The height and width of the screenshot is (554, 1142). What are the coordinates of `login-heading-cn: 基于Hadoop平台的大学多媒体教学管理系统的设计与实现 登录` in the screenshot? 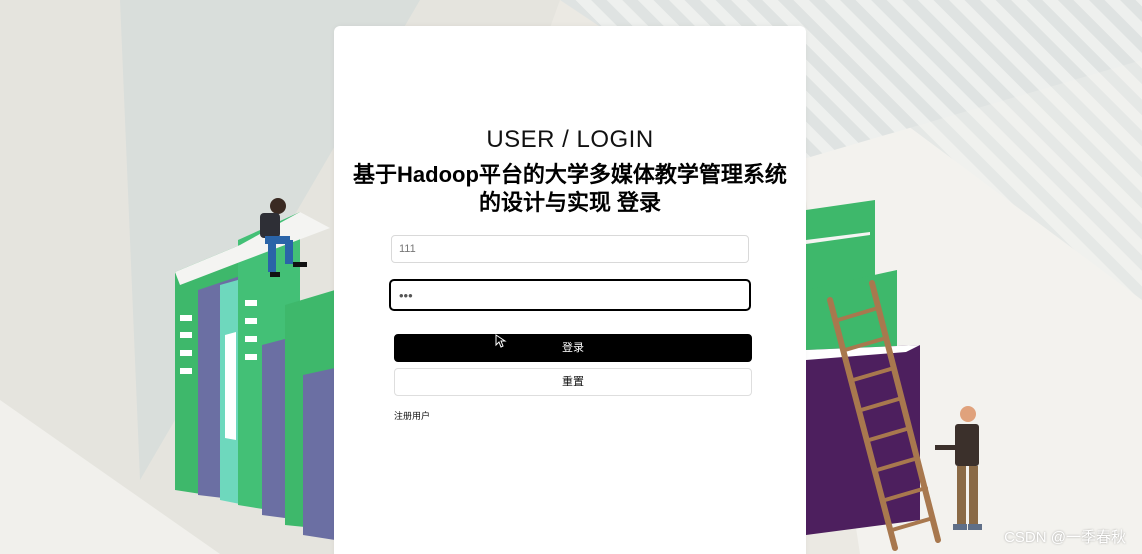 It's located at (570, 188).